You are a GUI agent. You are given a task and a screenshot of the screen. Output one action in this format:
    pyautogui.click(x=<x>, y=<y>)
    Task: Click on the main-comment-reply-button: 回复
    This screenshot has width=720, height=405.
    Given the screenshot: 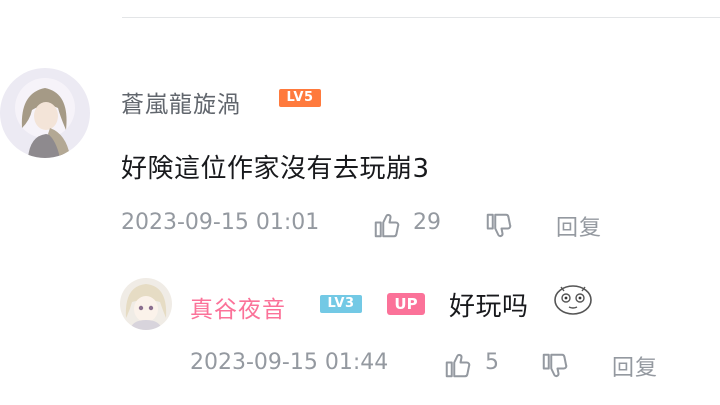 What is the action you would take?
    pyautogui.click(x=579, y=226)
    